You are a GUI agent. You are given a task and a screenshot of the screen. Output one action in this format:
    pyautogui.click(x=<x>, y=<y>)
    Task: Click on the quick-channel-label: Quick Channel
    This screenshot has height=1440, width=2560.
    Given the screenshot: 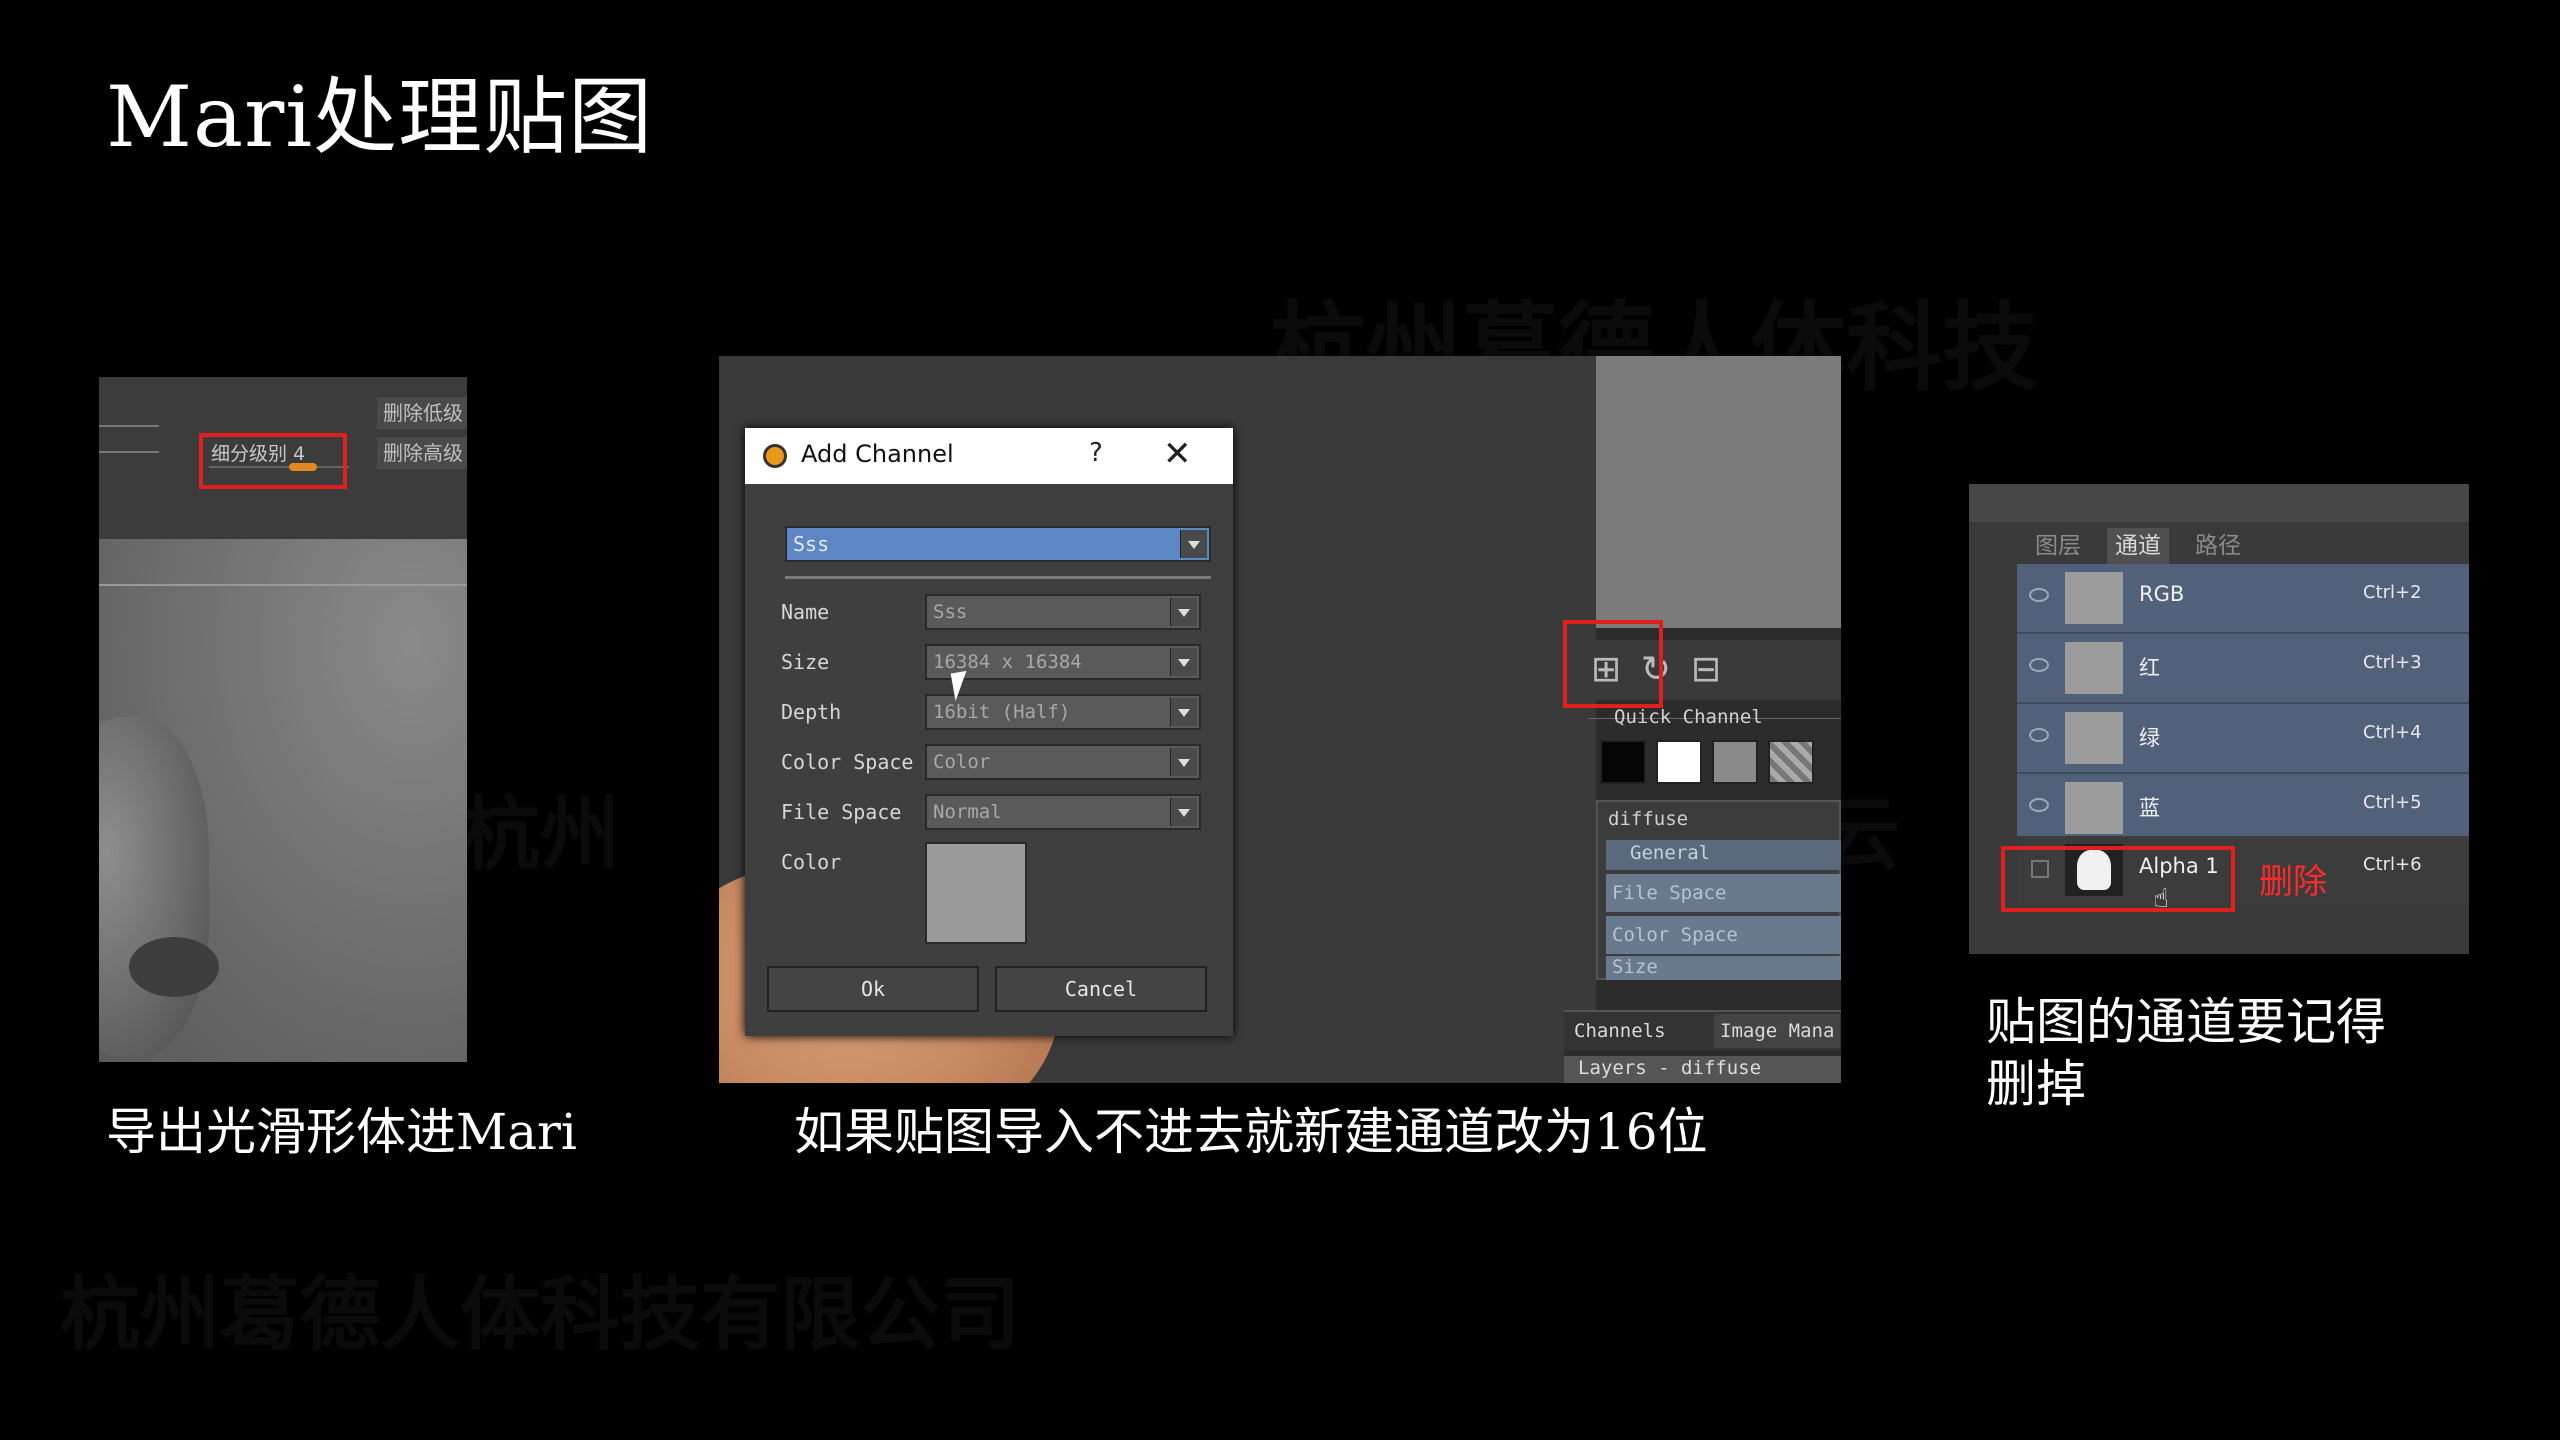 What is the action you would take?
    pyautogui.click(x=1688, y=717)
    